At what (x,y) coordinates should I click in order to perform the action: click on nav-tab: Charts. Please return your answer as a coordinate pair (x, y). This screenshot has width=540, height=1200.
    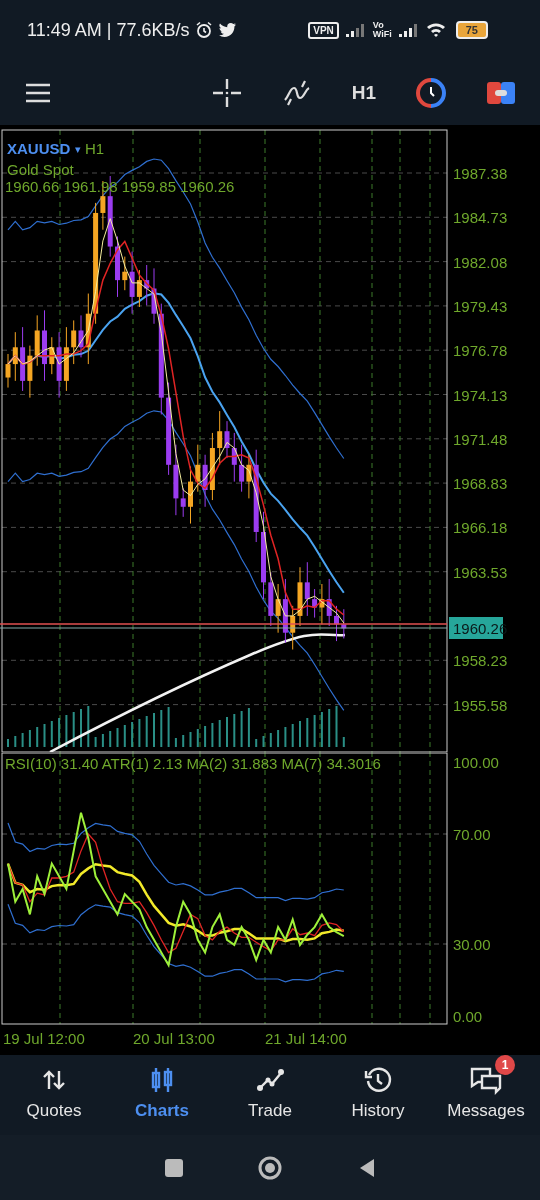
    Looking at the image, I should click on (162, 1095).